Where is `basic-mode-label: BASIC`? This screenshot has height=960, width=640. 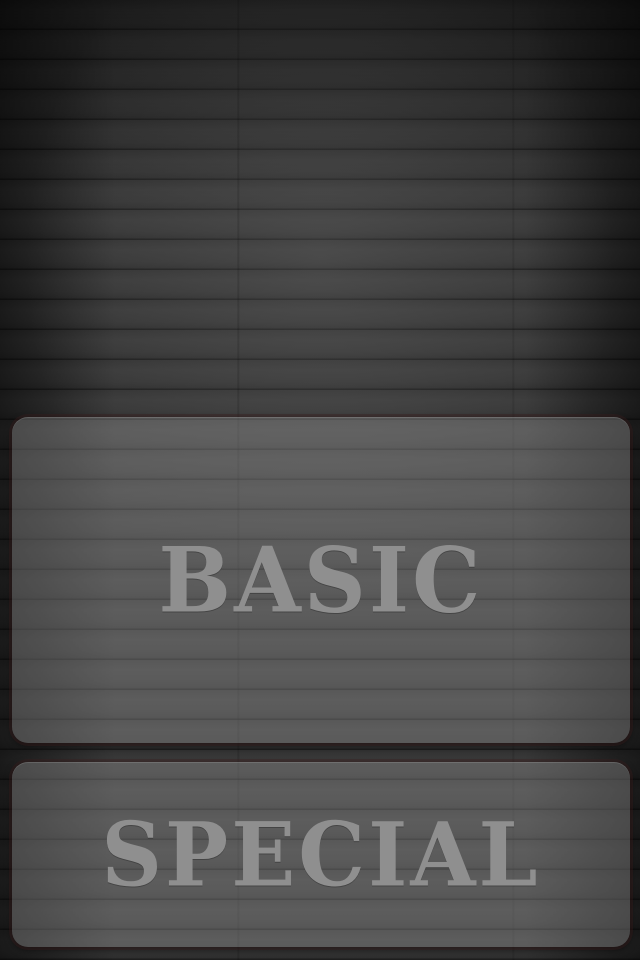 basic-mode-label: BASIC is located at coordinates (321, 580).